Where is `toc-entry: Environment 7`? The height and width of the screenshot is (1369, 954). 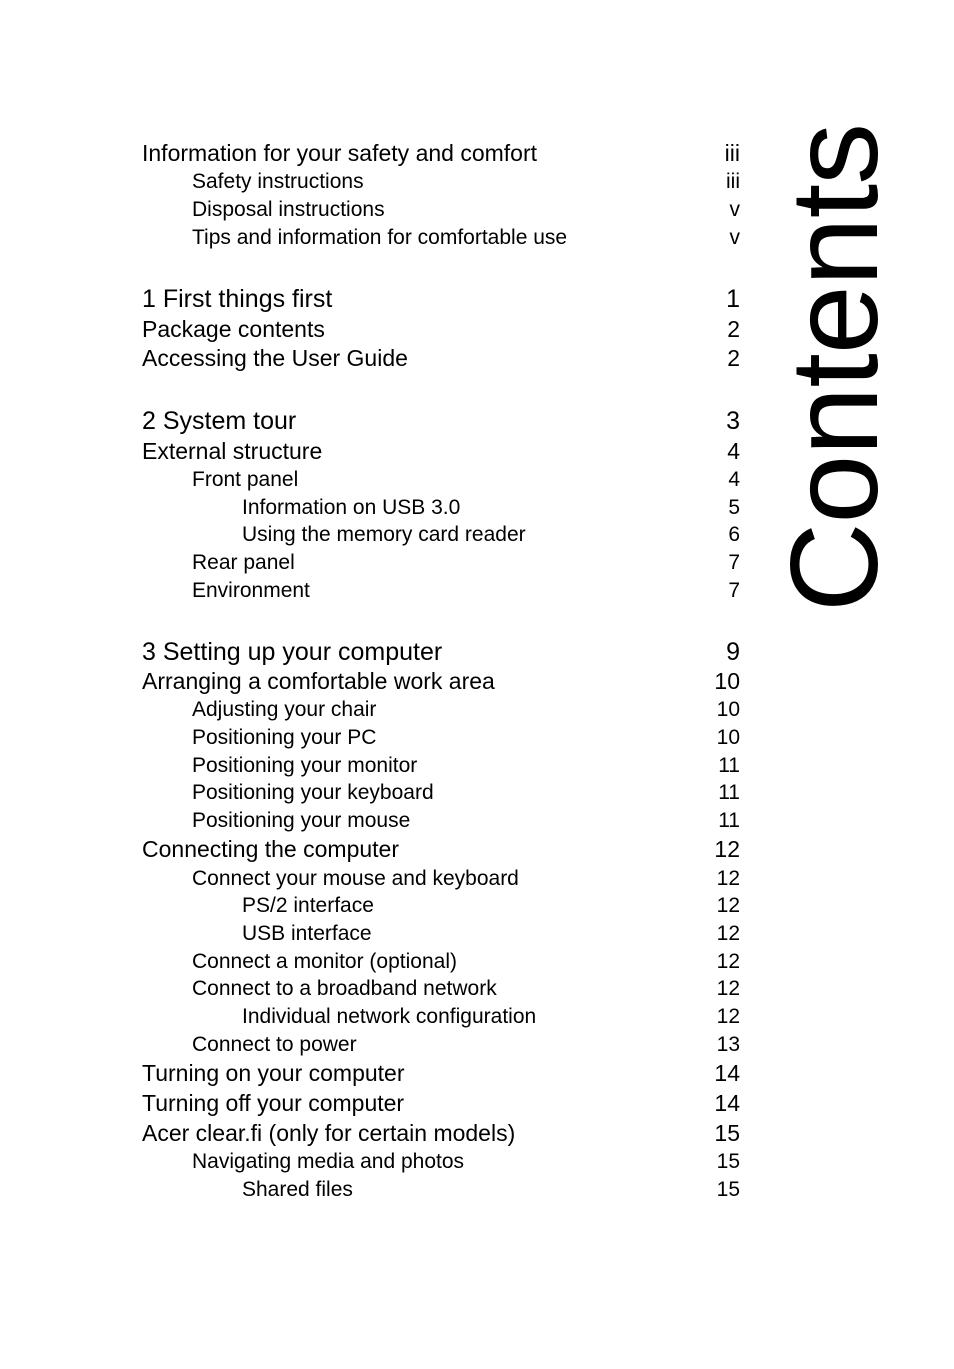 toc-entry: Environment 7 is located at coordinates (370, 591).